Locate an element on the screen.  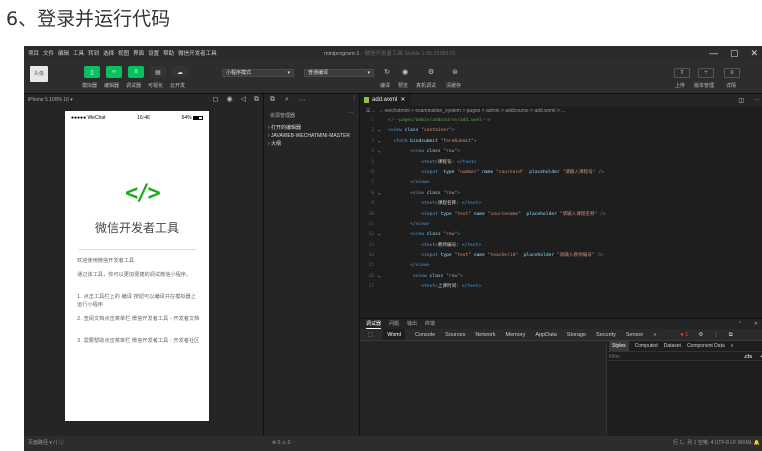
code-line: 2 ⌄ <view class="container"> is located at coordinates (561, 131).